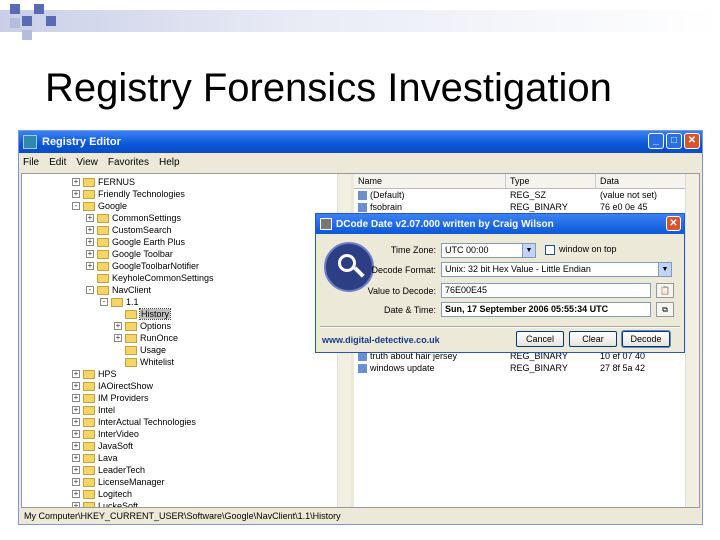 This screenshot has width=720, height=540. I want to click on tree-node: - NavClient, so click(118, 290).